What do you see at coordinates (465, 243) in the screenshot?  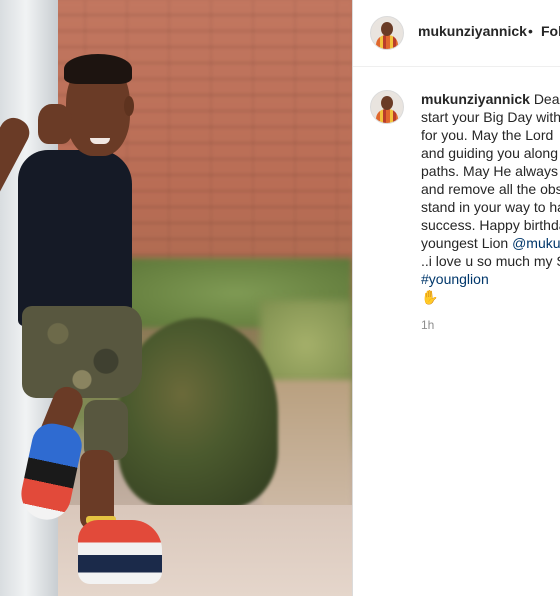 I see `caption-line: youngest Lion` at bounding box center [465, 243].